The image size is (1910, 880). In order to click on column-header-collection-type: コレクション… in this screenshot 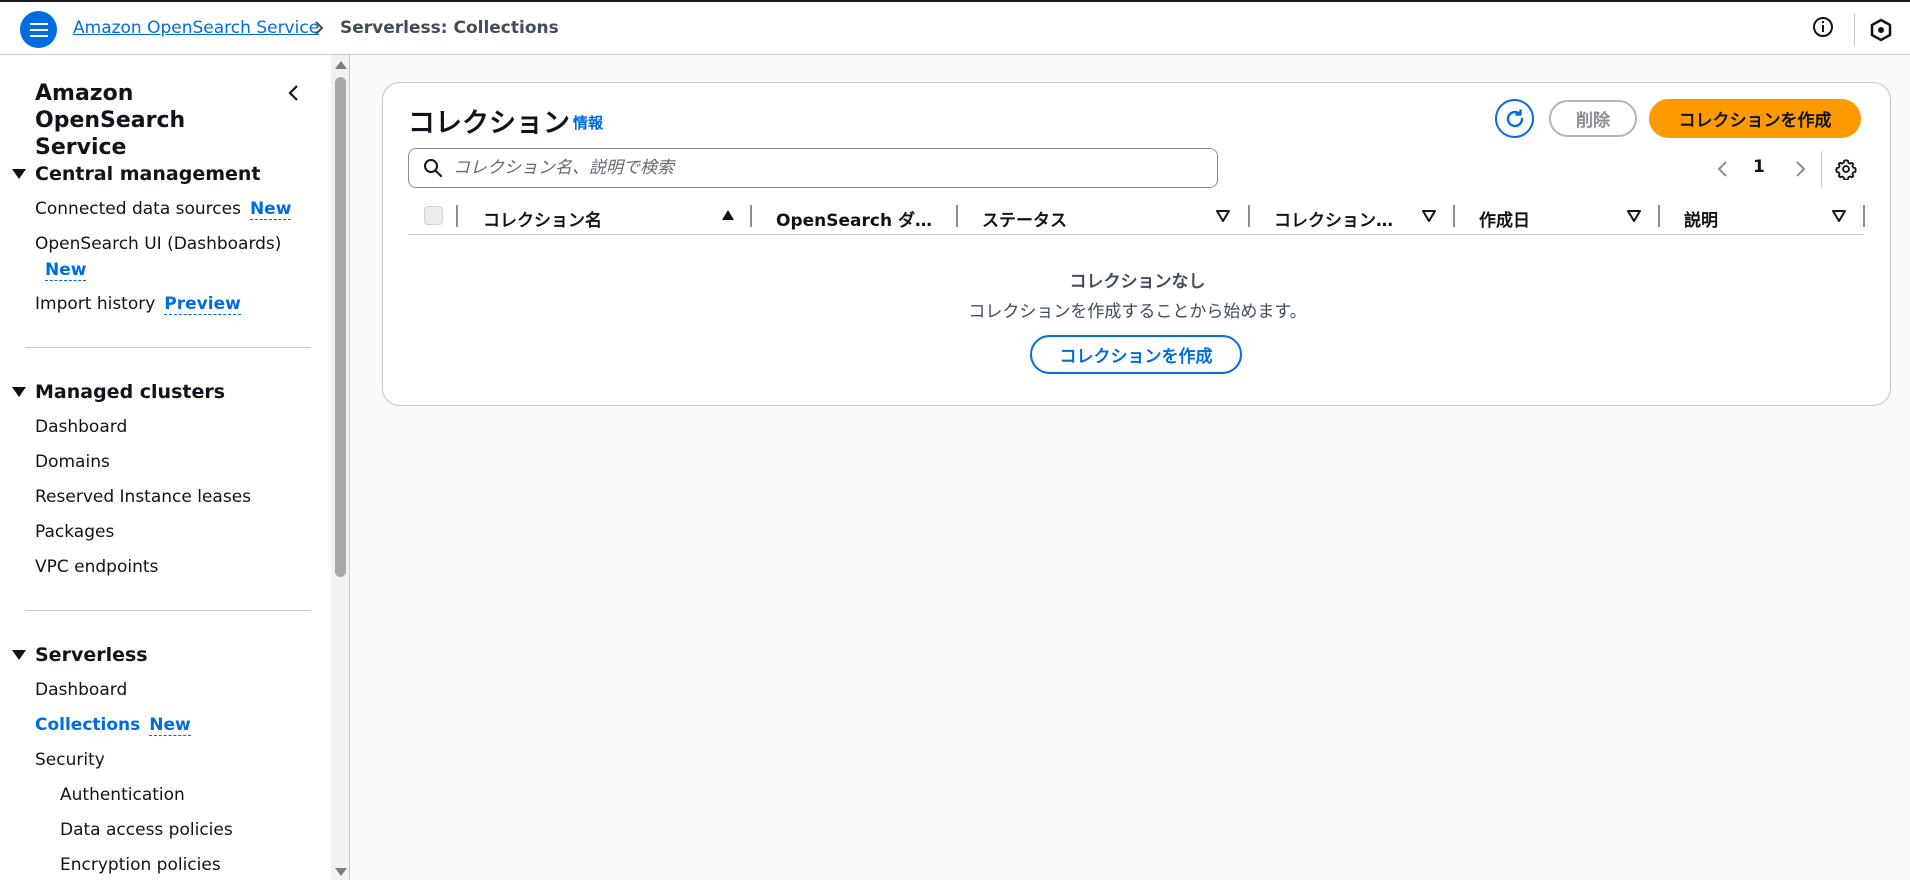, I will do `click(1333, 218)`.